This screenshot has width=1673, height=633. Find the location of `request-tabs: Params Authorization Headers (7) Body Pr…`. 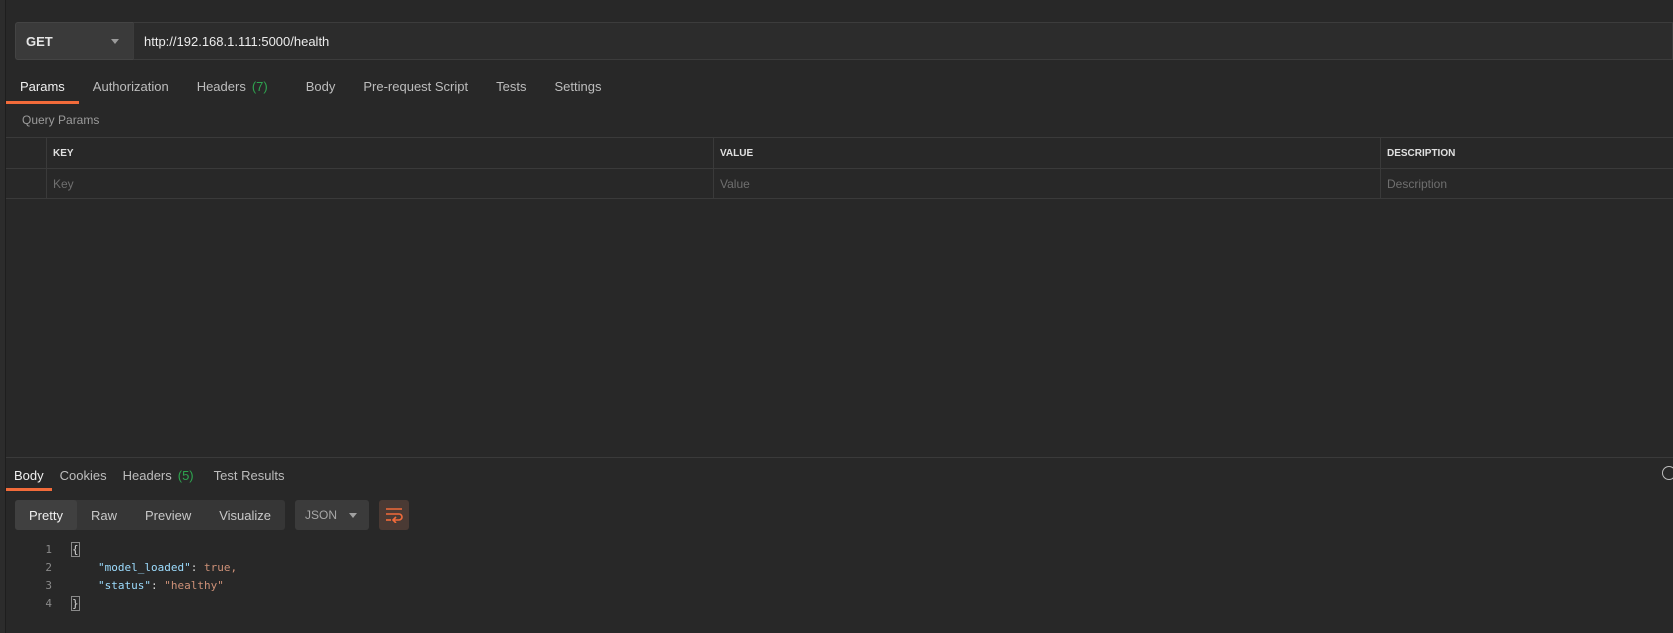

request-tabs: Params Authorization Headers (7) Body Pr… is located at coordinates (310, 86).